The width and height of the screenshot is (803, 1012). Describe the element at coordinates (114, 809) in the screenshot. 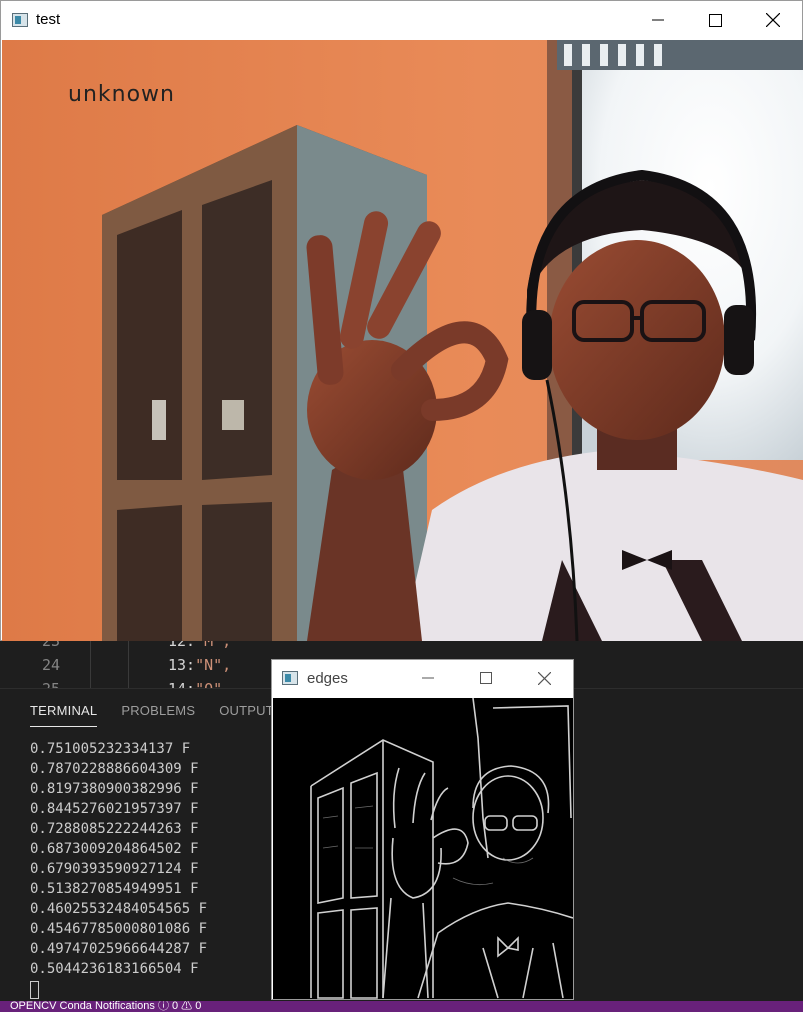

I see `terminal-line: 0.8445276021957397 F` at that location.